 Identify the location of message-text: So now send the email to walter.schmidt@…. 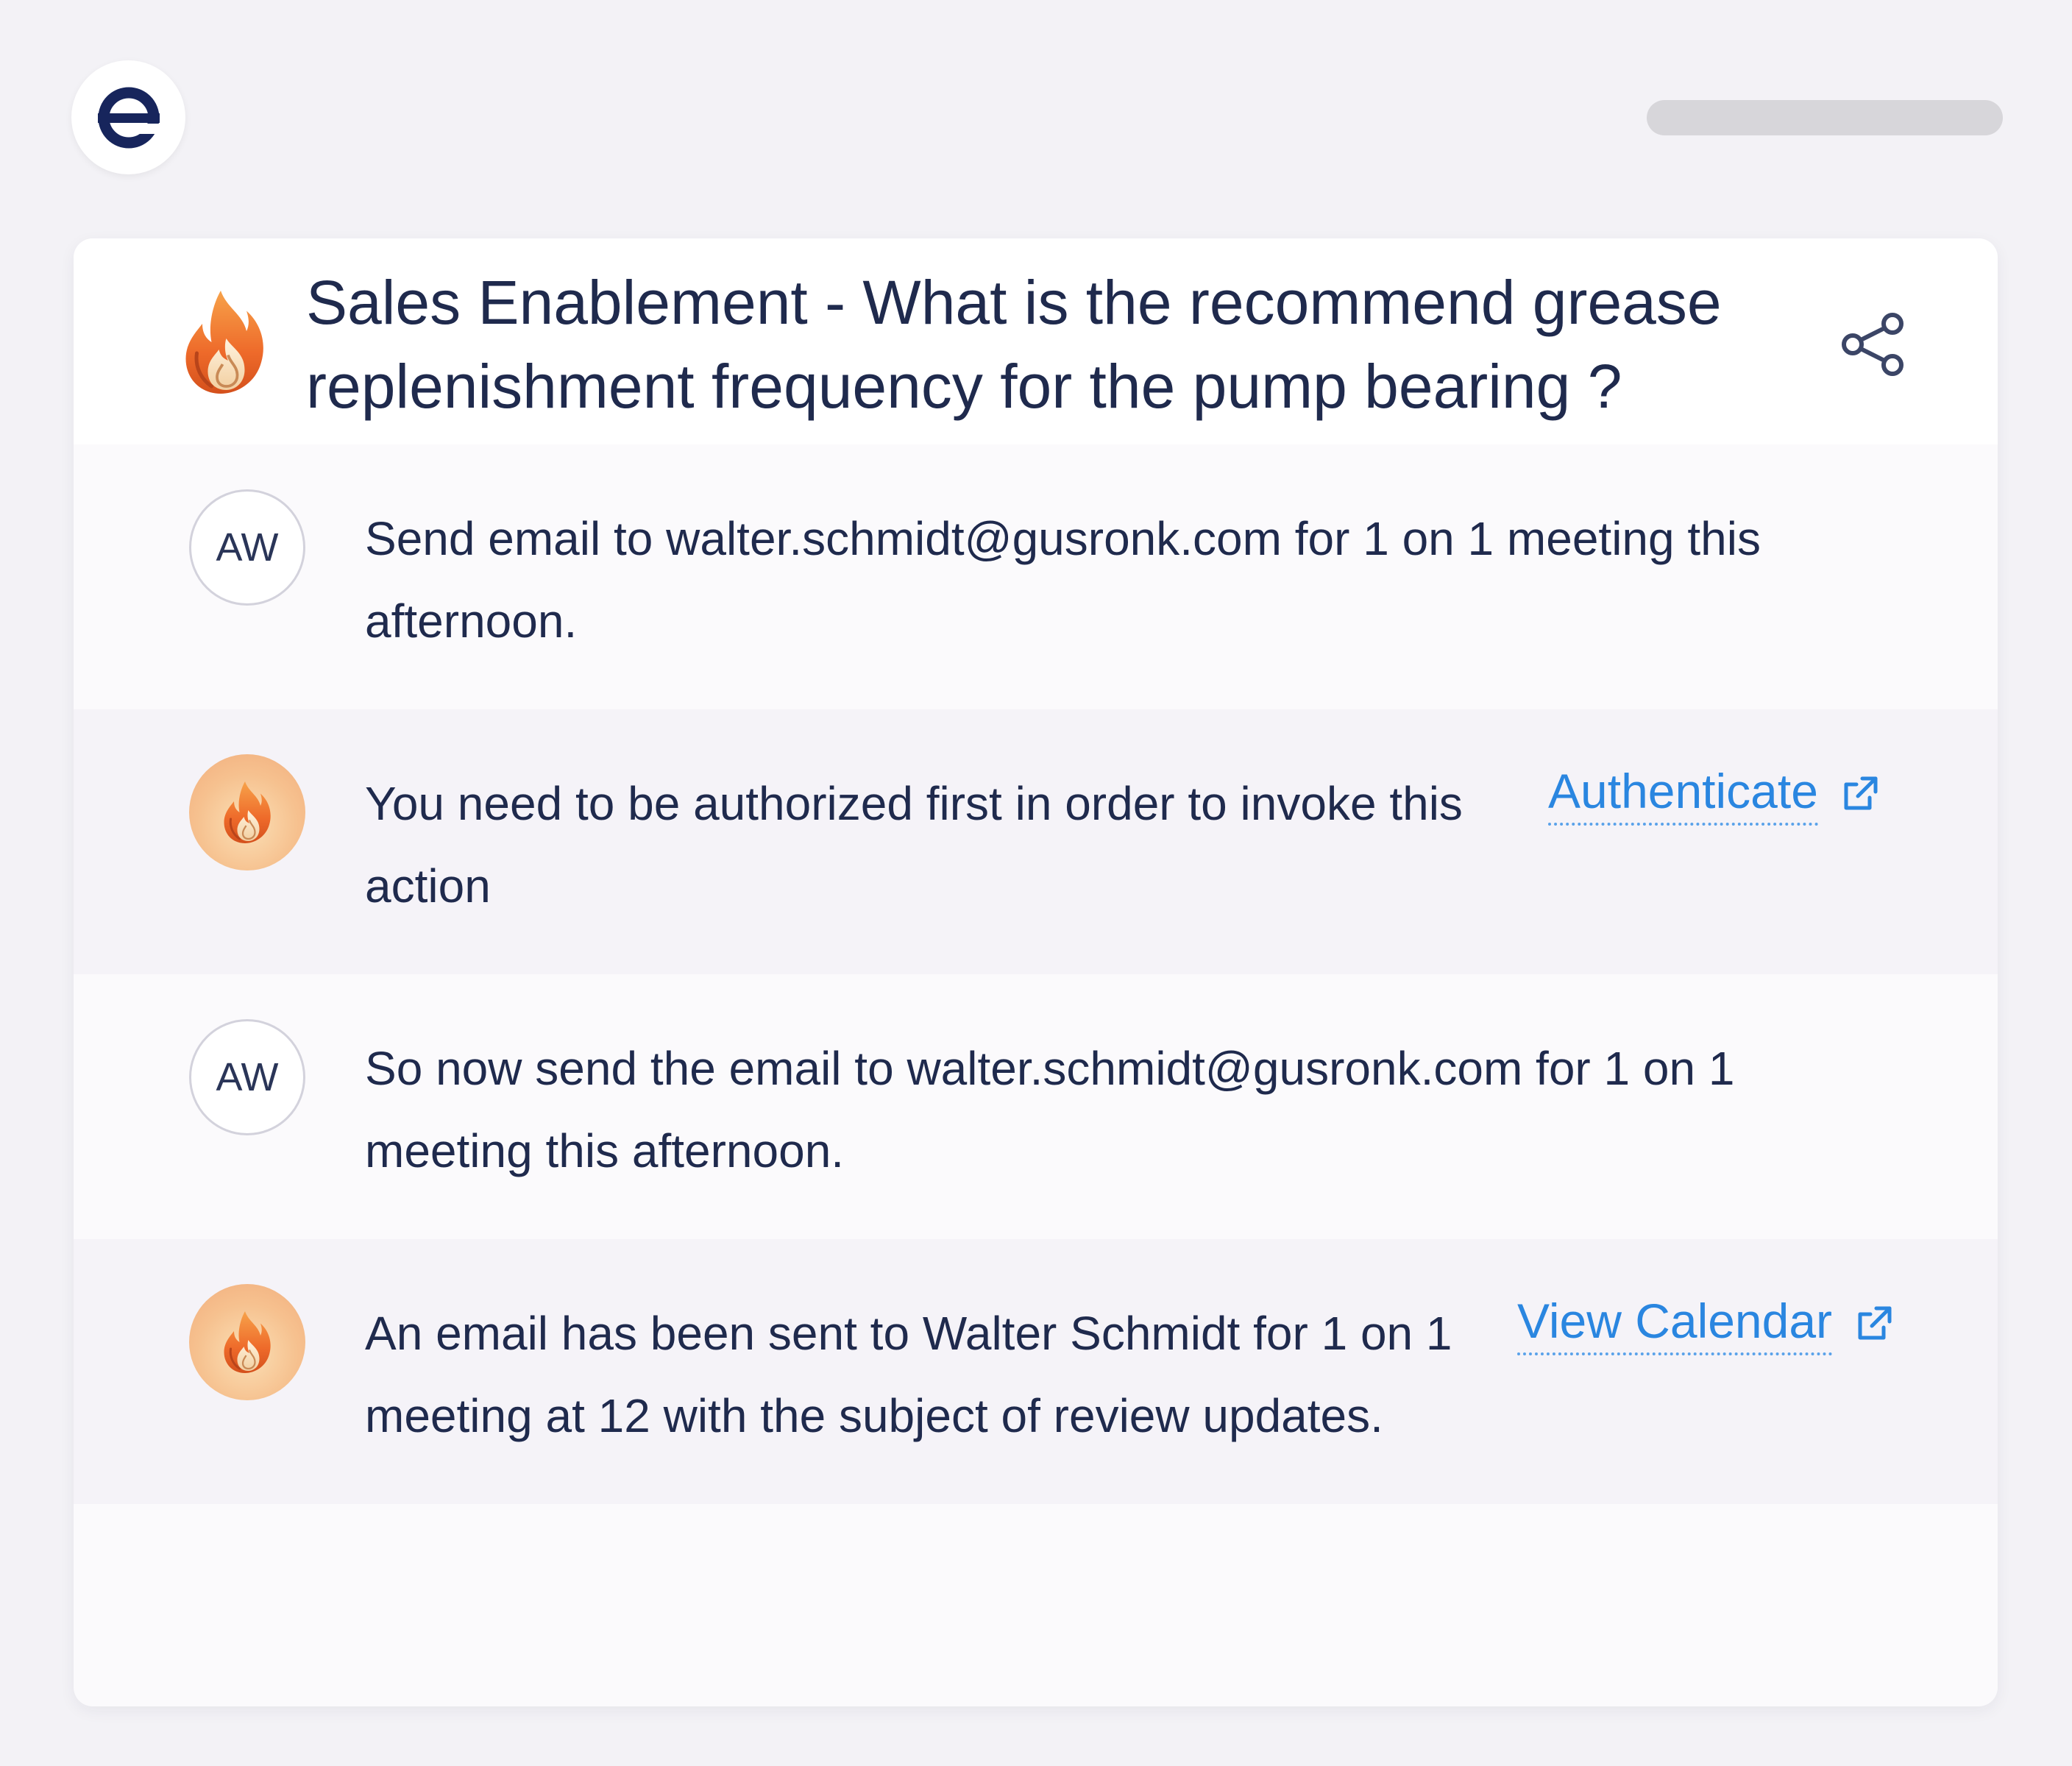
(1050, 1109).